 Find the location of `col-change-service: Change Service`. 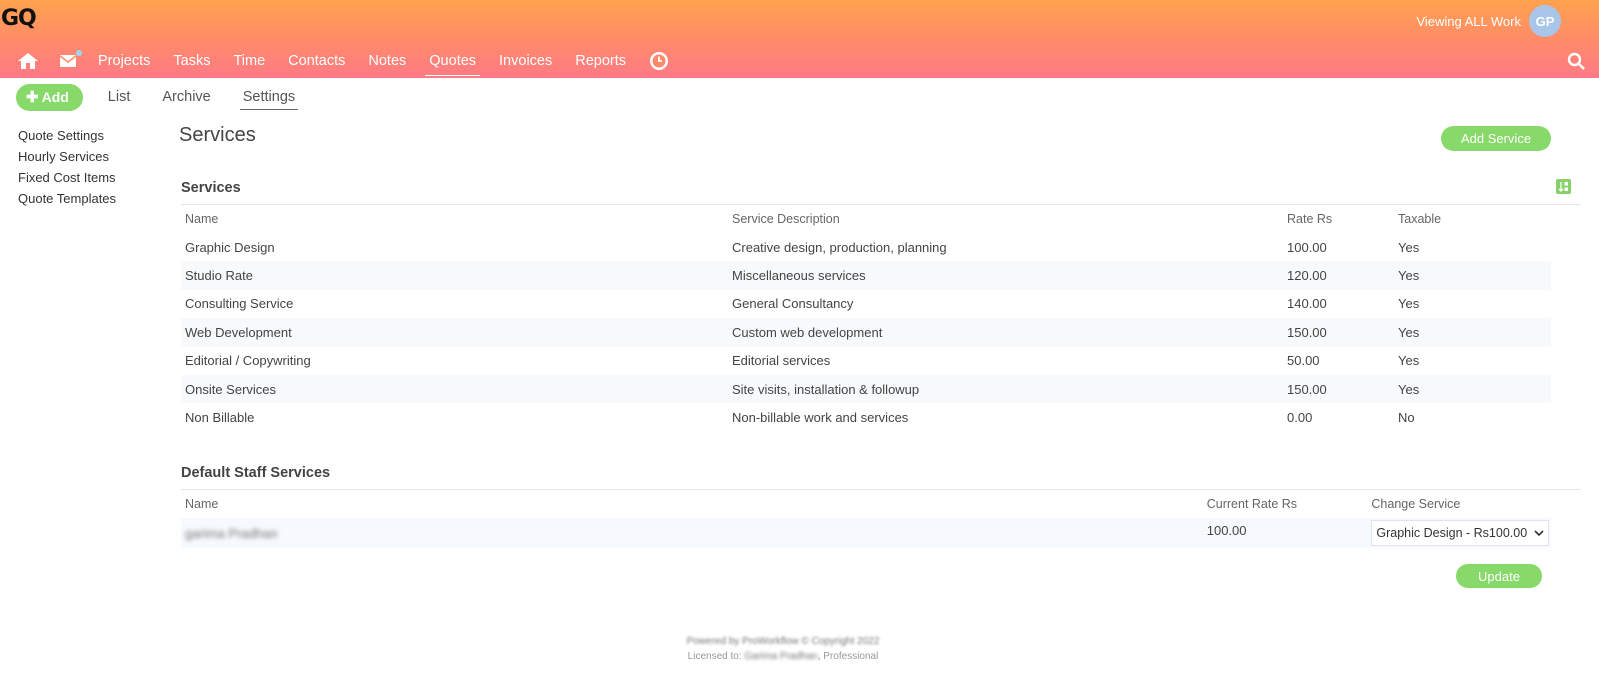

col-change-service: Change Service is located at coordinates (1416, 504).